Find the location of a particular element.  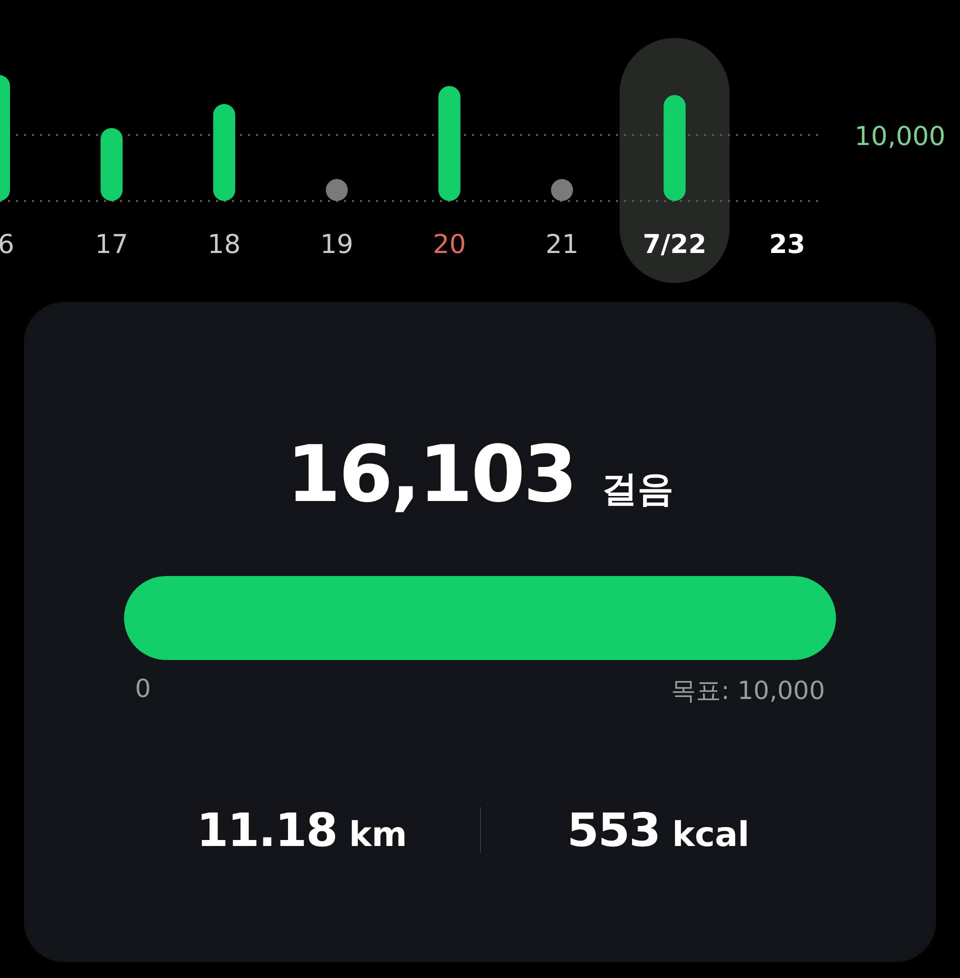

step-unit: 걸음 is located at coordinates (638, 490).